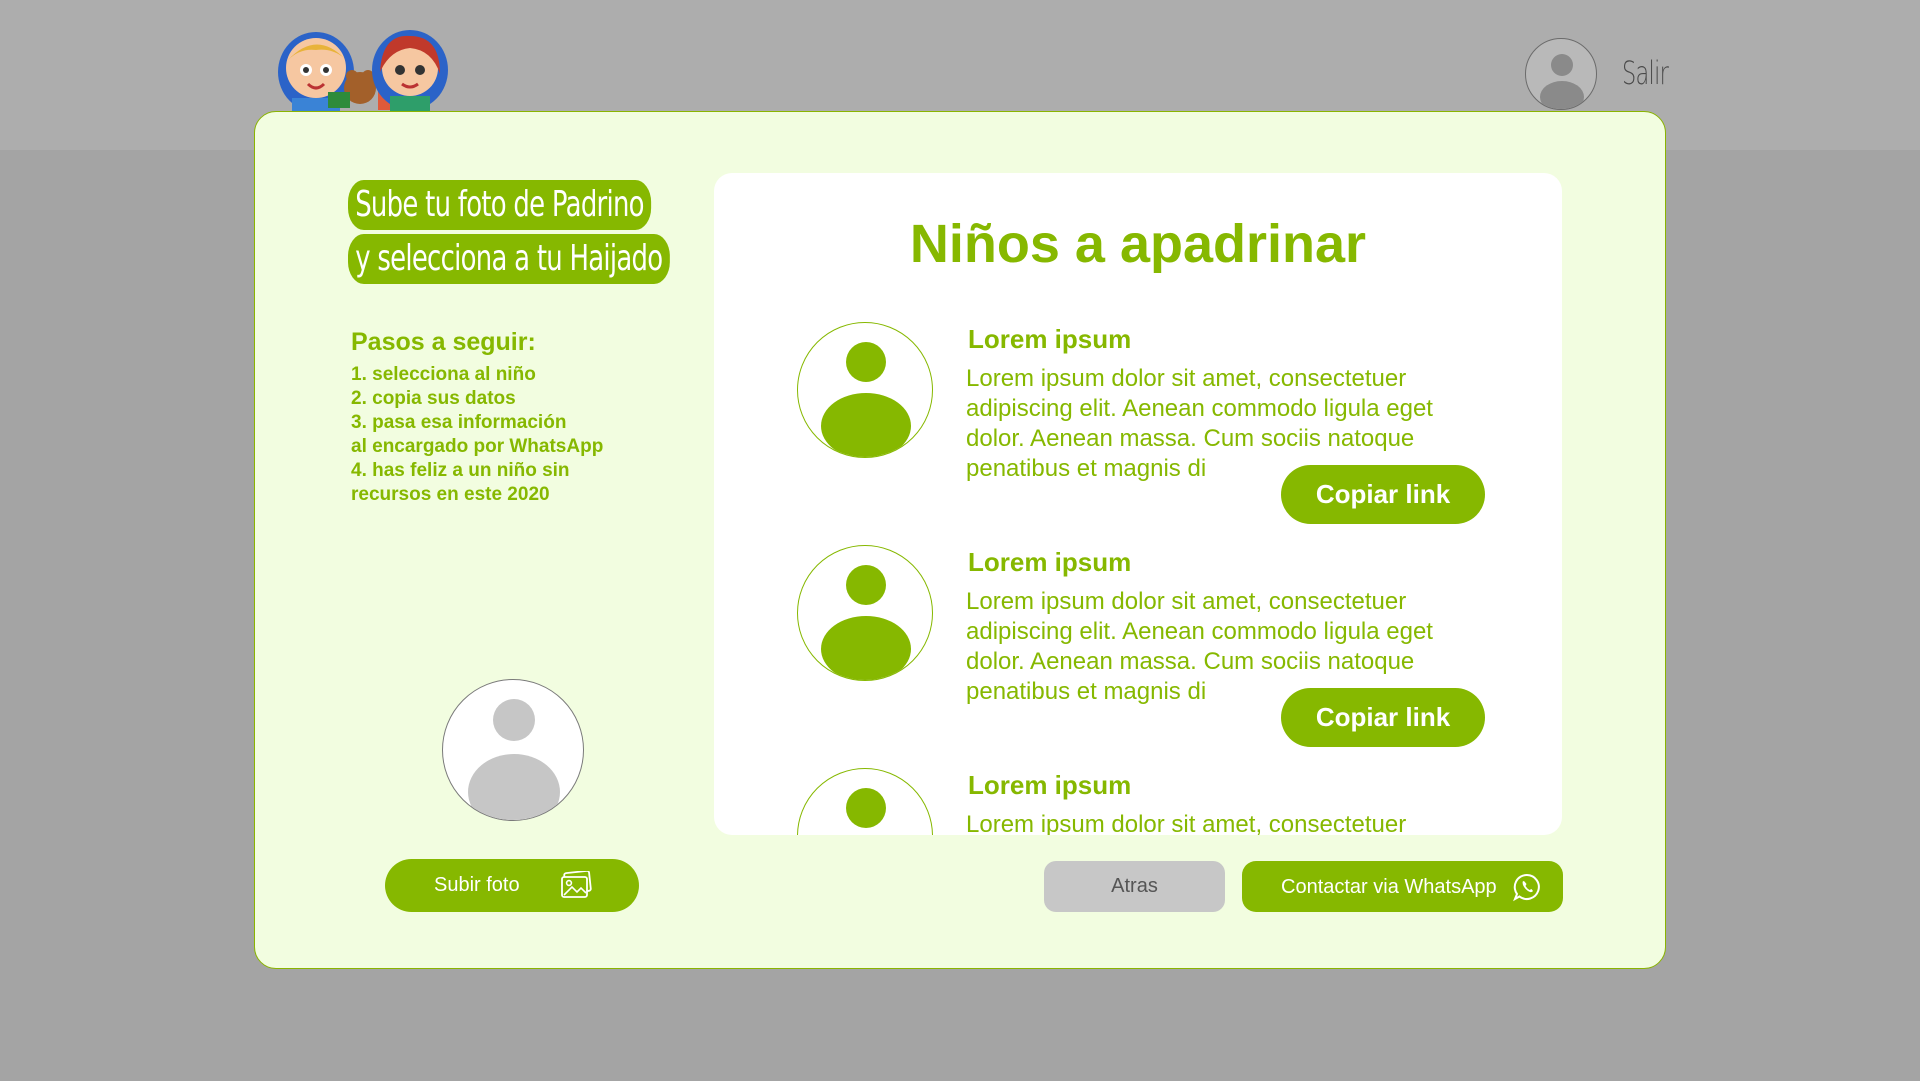 Image resolution: width=1920 pixels, height=1081 pixels. What do you see at coordinates (1134, 886) in the screenshot?
I see `back-button: Atras` at bounding box center [1134, 886].